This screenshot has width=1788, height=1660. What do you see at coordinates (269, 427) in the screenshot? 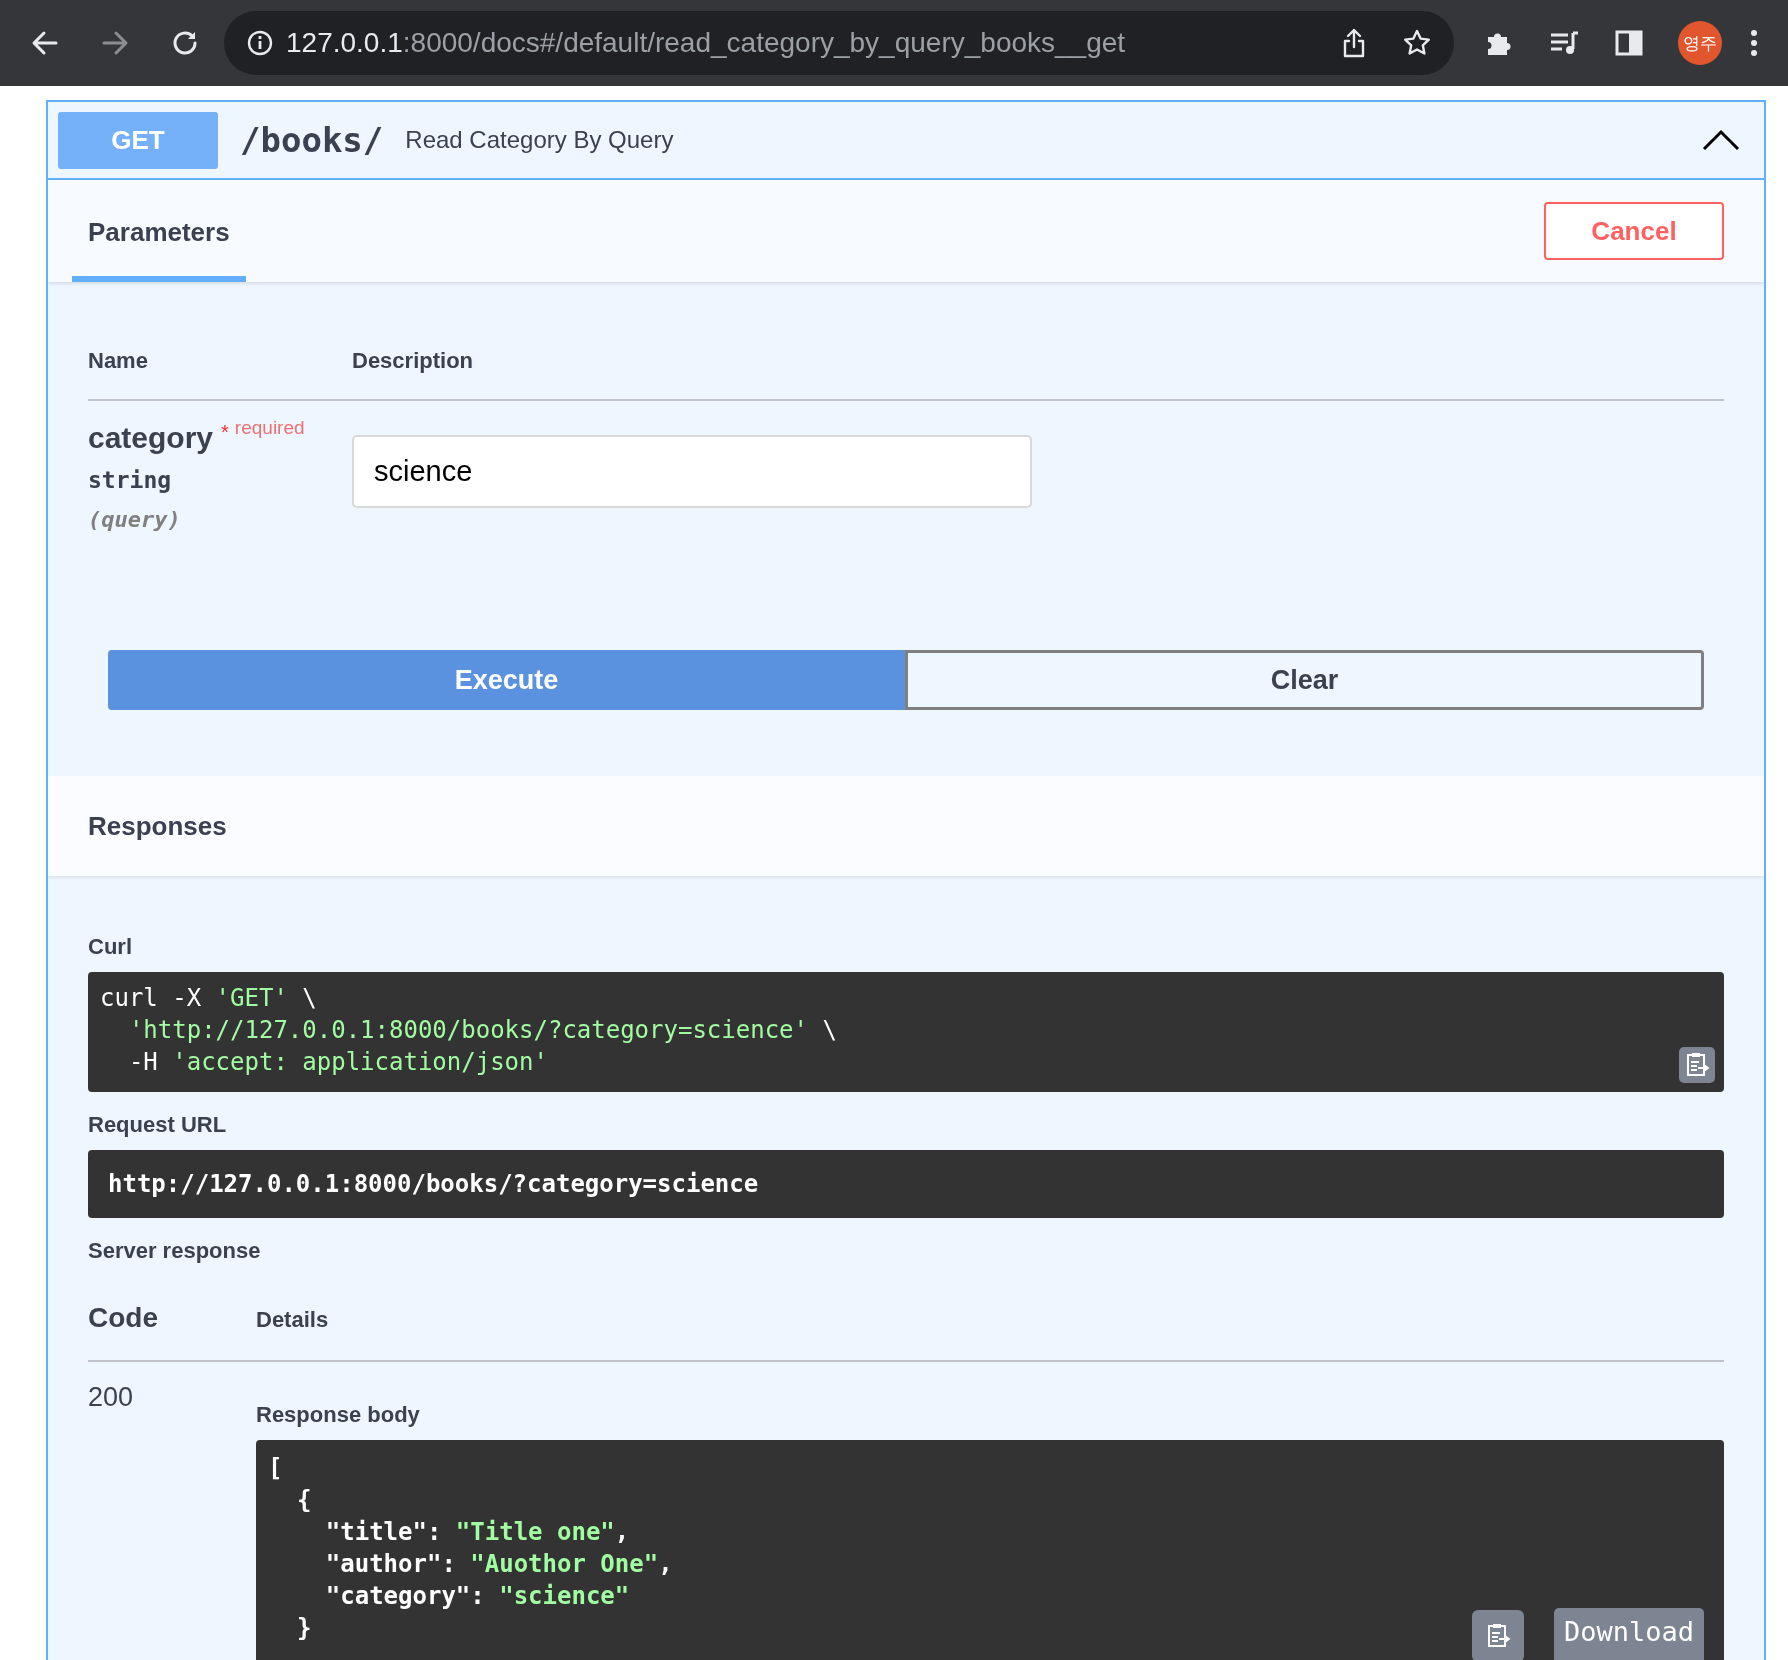
I see `required-label: required` at bounding box center [269, 427].